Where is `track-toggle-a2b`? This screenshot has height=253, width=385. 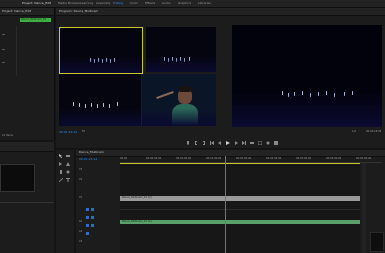
track-toggle-a2b is located at coordinates (92, 225).